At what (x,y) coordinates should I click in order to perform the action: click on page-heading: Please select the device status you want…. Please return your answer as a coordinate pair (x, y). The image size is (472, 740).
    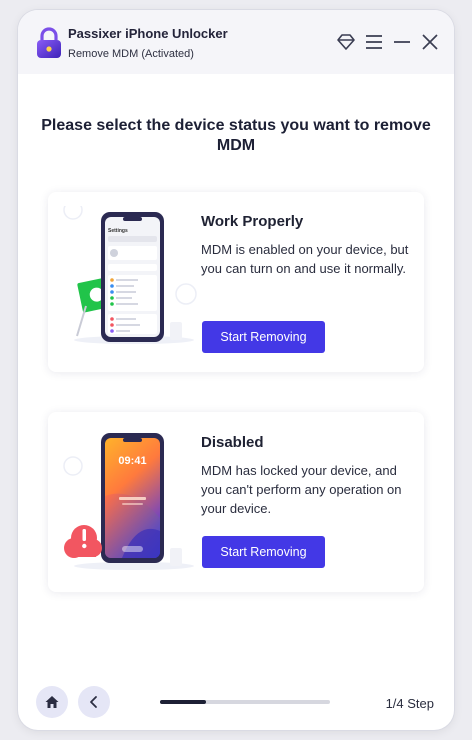
    Looking at the image, I should click on (236, 135).